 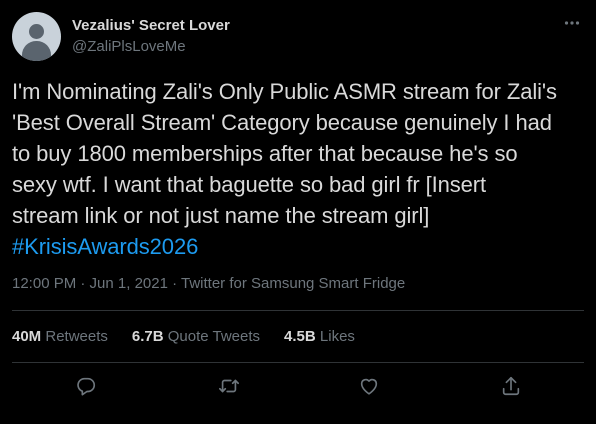 What do you see at coordinates (36, 31) in the screenshot?
I see `avatar-head-shape` at bounding box center [36, 31].